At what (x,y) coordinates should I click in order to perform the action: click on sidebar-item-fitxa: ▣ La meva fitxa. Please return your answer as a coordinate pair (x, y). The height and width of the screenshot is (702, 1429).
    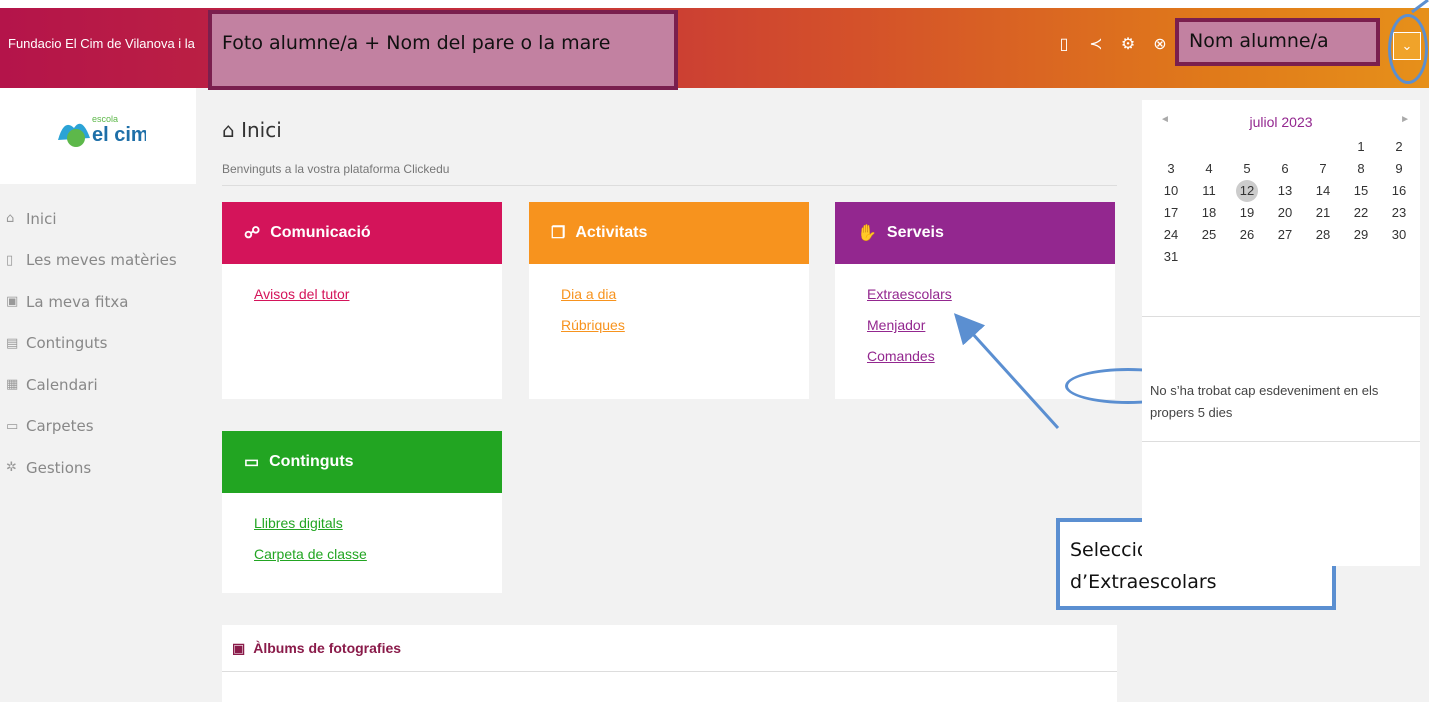
    Looking at the image, I should click on (91, 302).